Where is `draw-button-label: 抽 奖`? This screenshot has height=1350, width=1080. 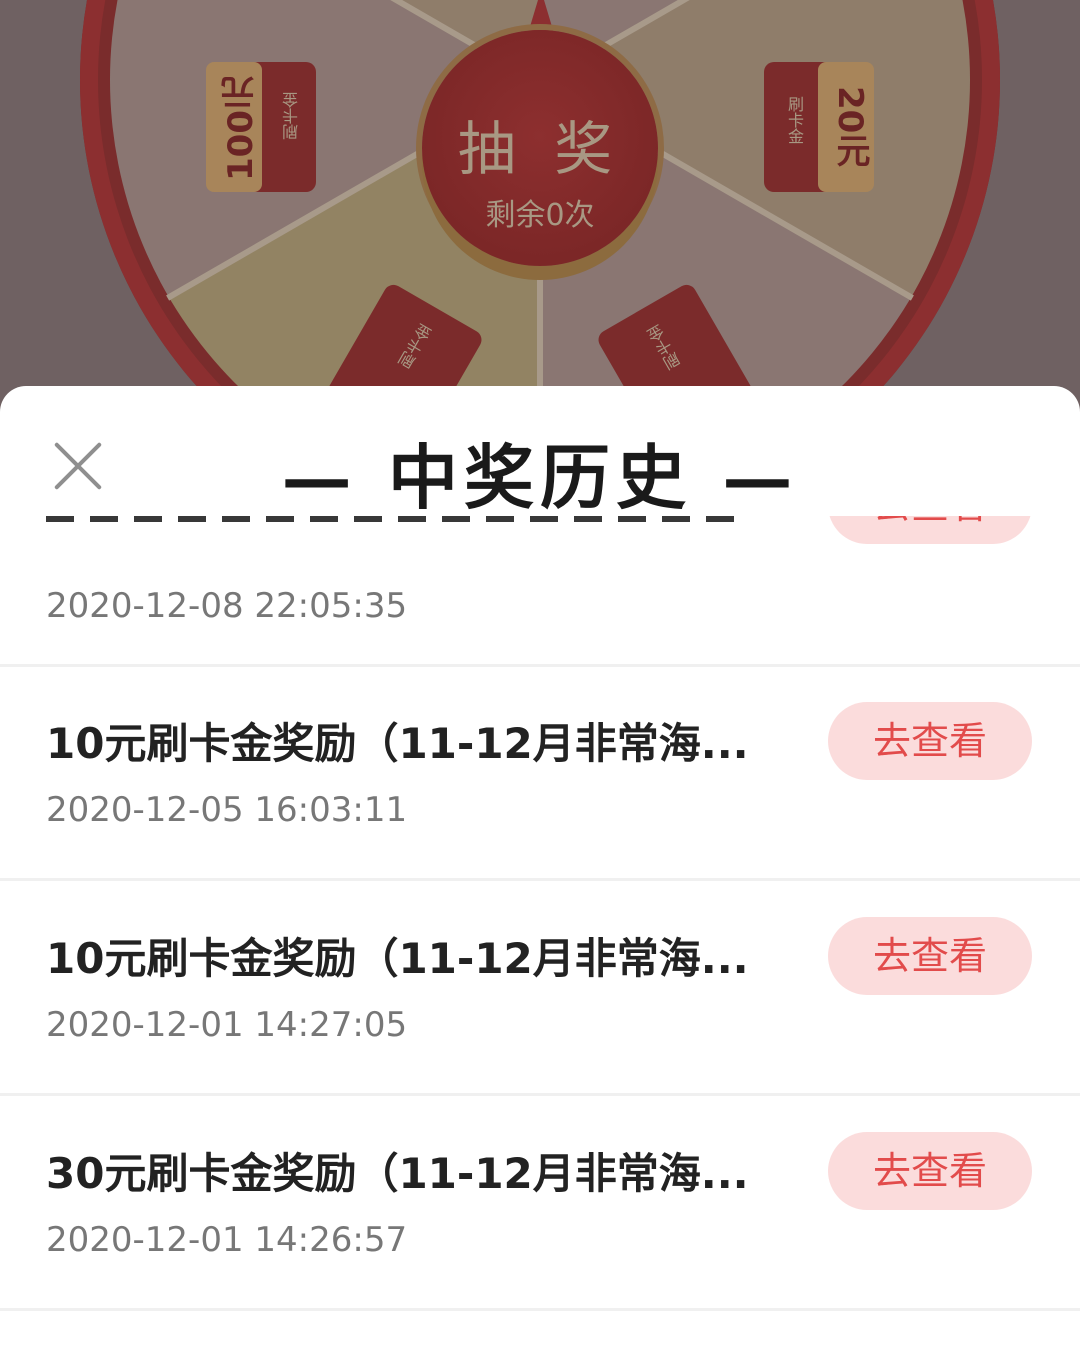
draw-button-label: 抽 奖 is located at coordinates (540, 149).